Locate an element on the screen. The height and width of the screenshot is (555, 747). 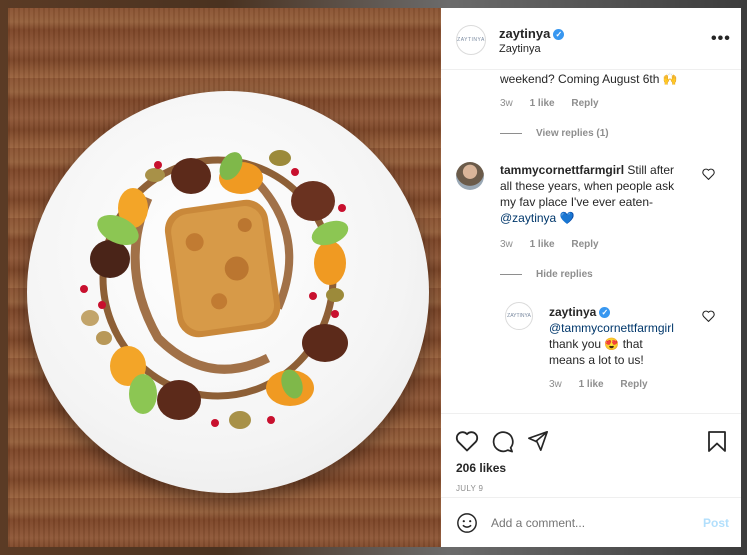
post-actions: 206 likes JULY 9 is located at coordinates (591, 455).